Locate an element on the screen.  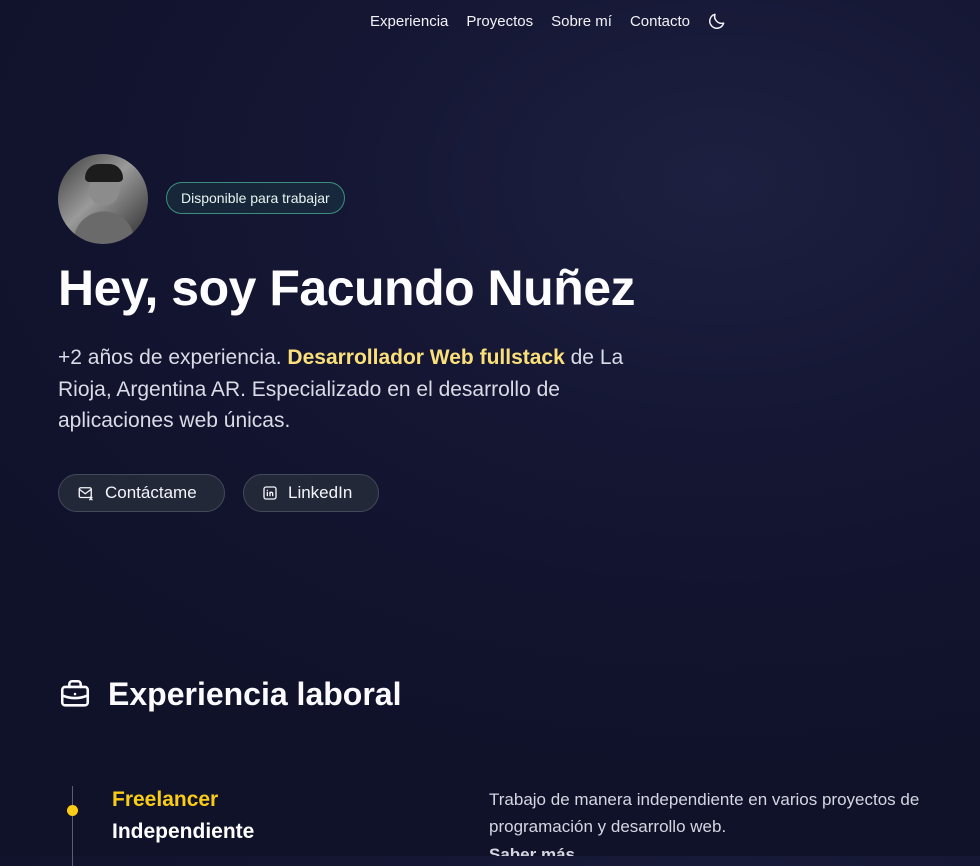
top-nav: Experiencia Proyectos Sobre mí Contacto is located at coordinates (549, 21).